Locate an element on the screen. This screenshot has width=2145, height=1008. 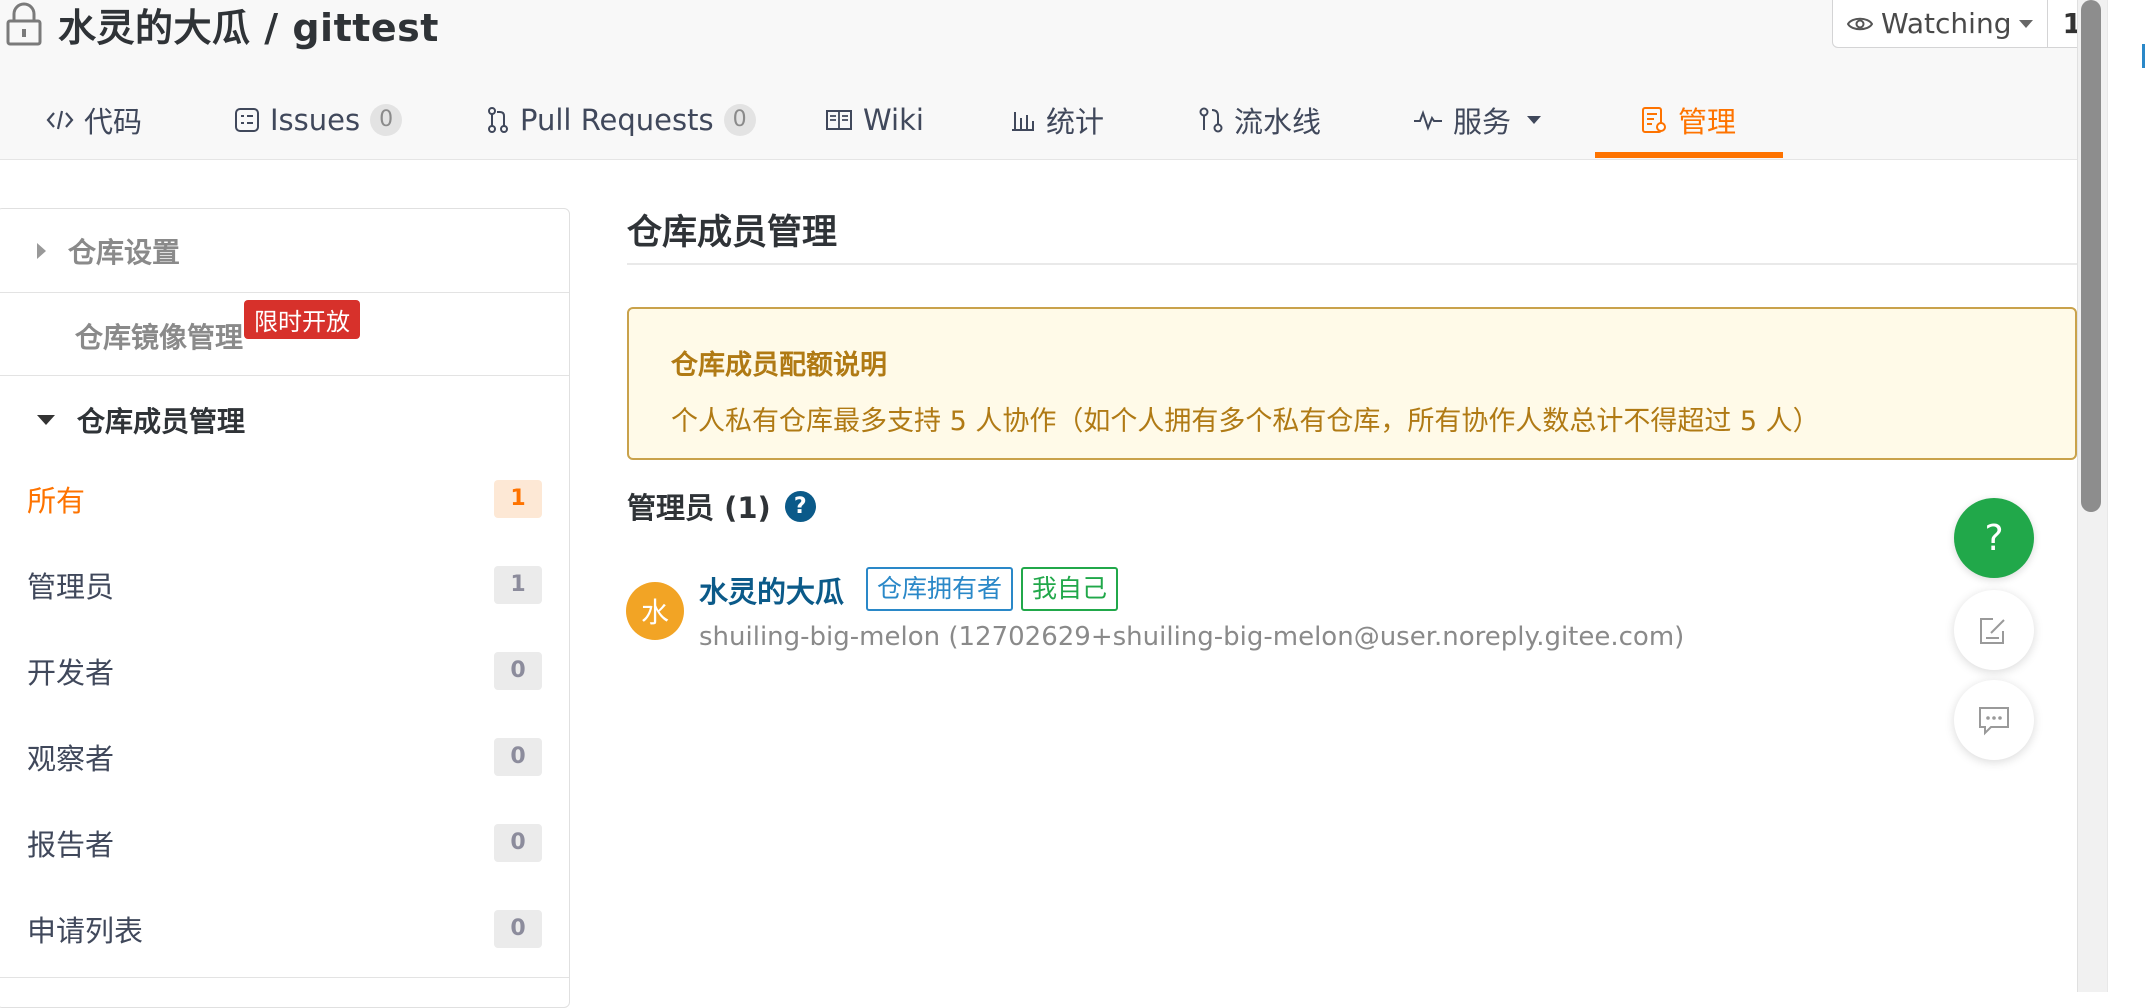
tab-pull-requests: Pull Requests 0 is located at coordinates (621, 120).